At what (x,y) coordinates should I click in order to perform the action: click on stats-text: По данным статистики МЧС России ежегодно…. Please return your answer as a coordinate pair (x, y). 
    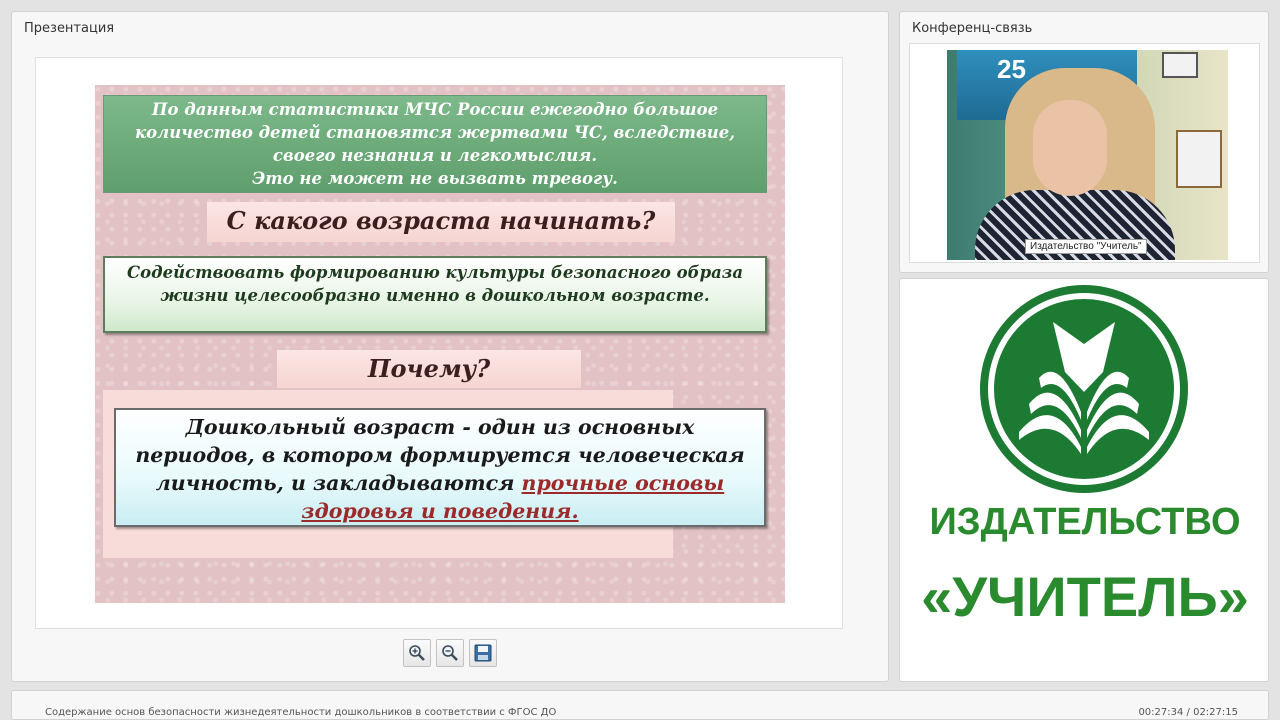
    Looking at the image, I should click on (435, 132).